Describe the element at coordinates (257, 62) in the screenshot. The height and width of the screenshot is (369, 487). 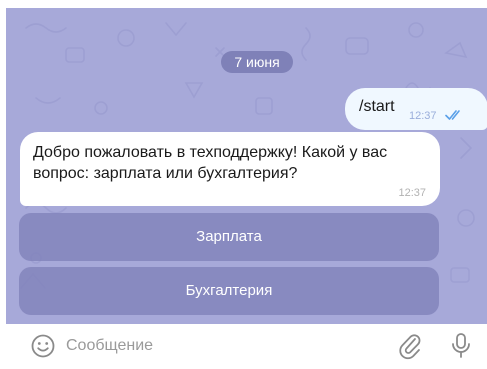
I see `date-label: 7 июня` at that location.